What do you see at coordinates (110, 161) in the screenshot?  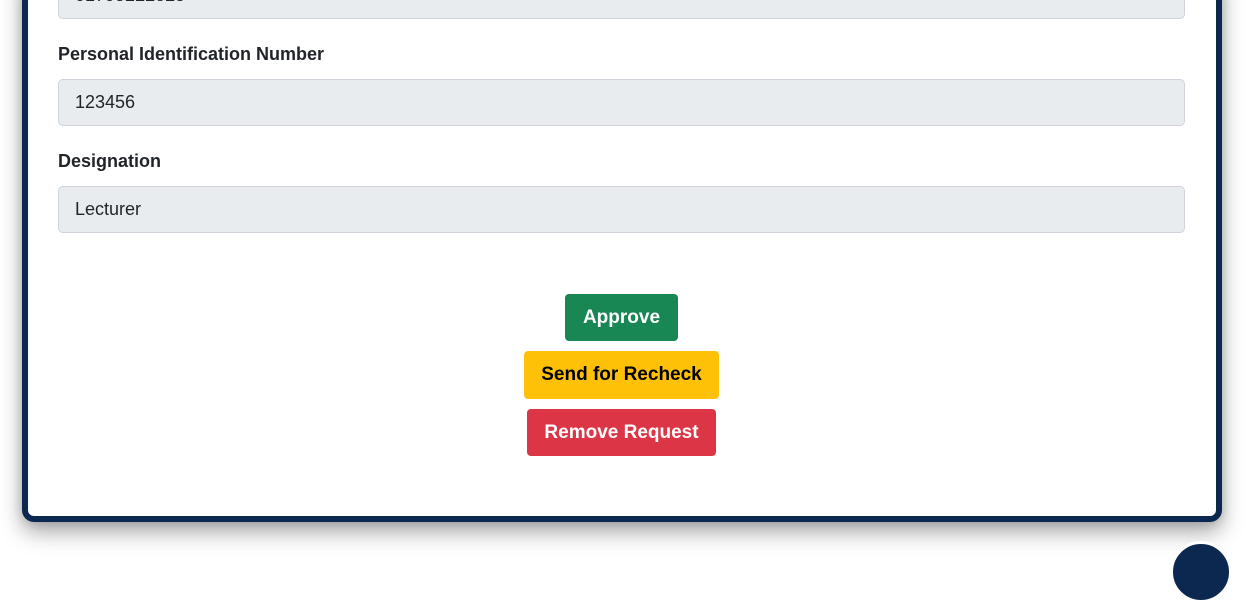 I see `designation-label: Designation` at bounding box center [110, 161].